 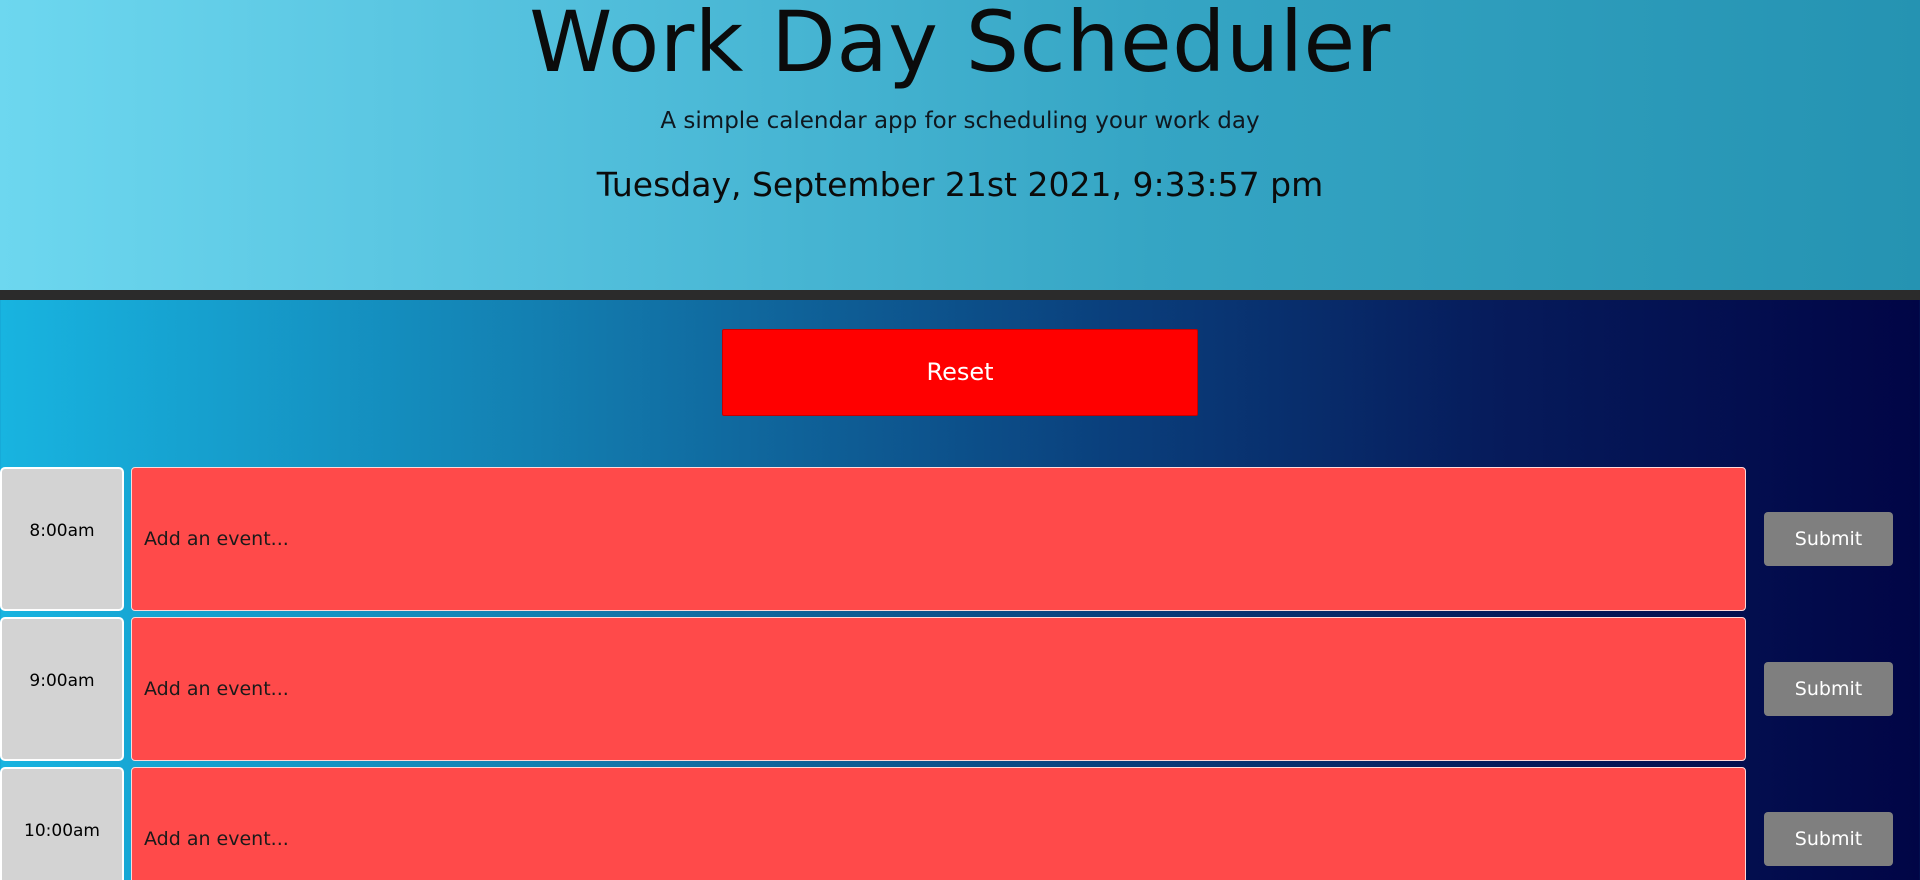 I want to click on hour-label: 10:00am, so click(x=62, y=823).